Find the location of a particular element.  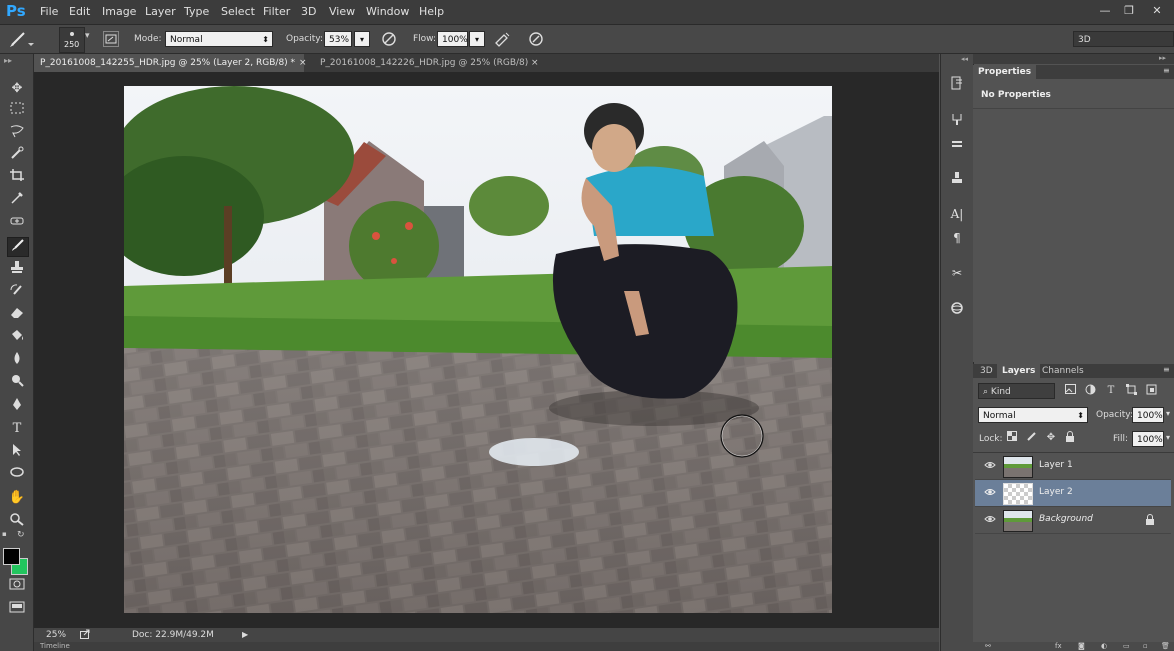

close-window-button: ✕ is located at coordinates (1157, 11).